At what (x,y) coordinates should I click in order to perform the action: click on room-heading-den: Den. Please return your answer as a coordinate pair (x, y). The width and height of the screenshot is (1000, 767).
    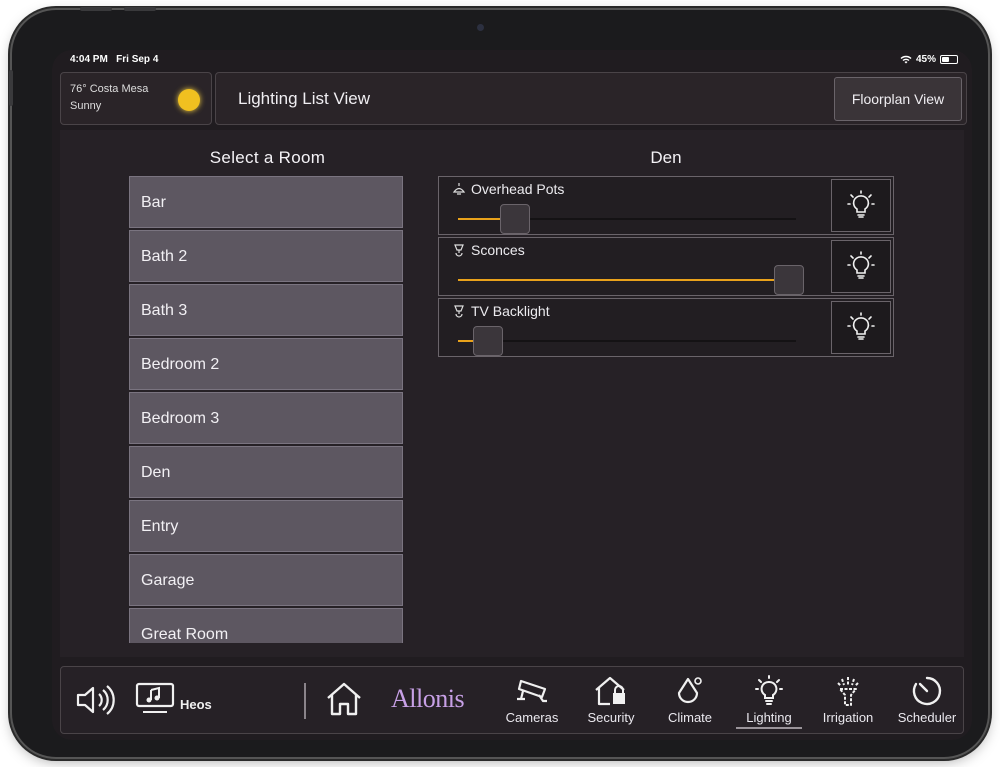
    Looking at the image, I should click on (666, 157).